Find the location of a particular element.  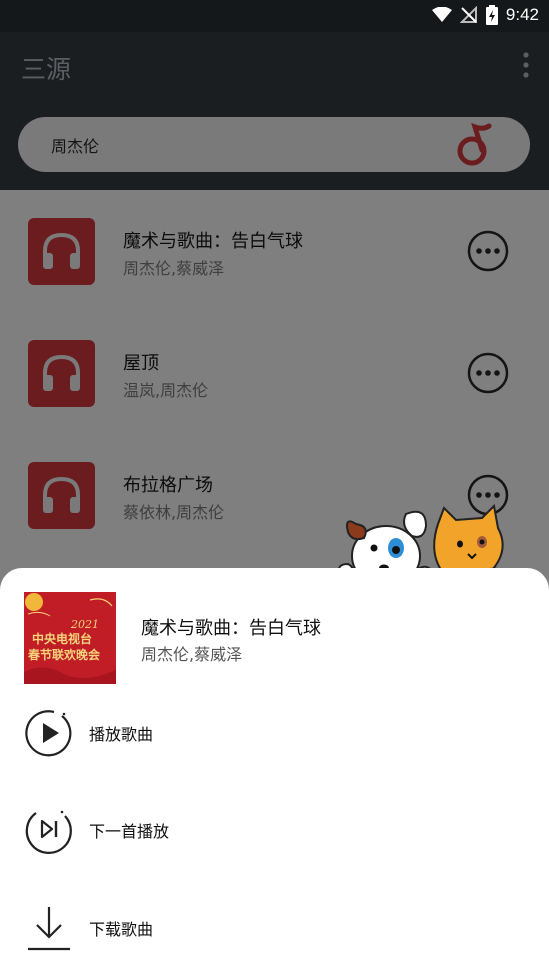

song-title: 屋顶 is located at coordinates (141, 363).